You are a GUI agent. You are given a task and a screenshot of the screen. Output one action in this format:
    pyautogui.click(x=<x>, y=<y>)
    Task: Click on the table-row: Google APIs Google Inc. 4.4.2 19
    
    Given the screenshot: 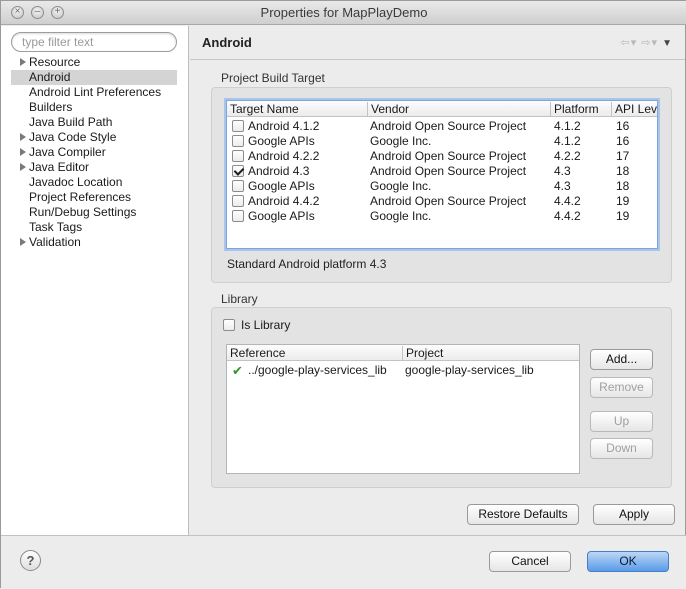 What is the action you would take?
    pyautogui.click(x=442, y=216)
    